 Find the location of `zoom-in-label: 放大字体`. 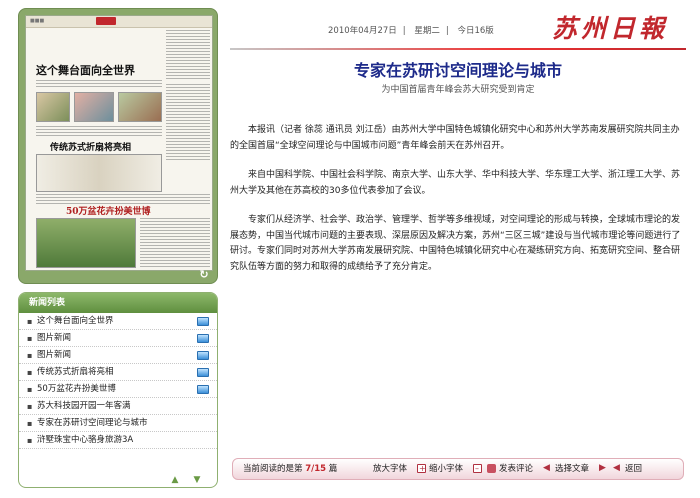

zoom-in-label: 放大字体 is located at coordinates (390, 469).